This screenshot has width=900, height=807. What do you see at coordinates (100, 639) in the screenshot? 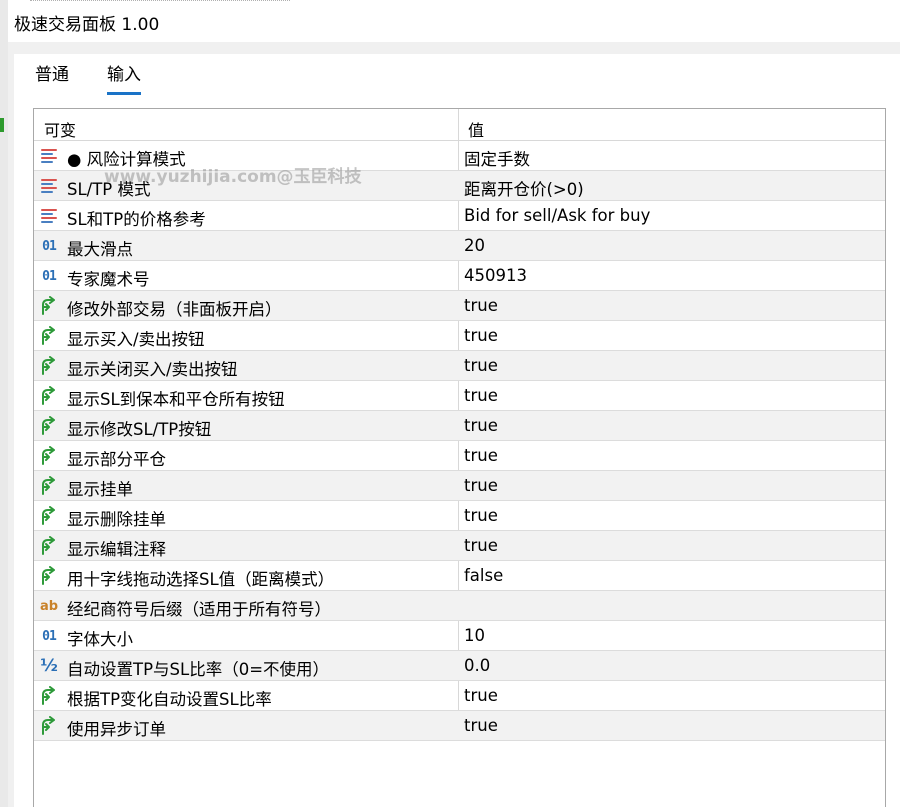
I see `row-variable-name: 字体大小` at bounding box center [100, 639].